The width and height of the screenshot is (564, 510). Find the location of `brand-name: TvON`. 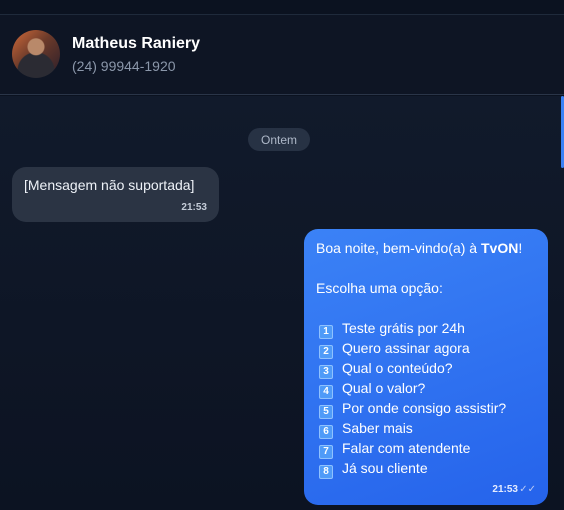

brand-name: TvON is located at coordinates (499, 248).